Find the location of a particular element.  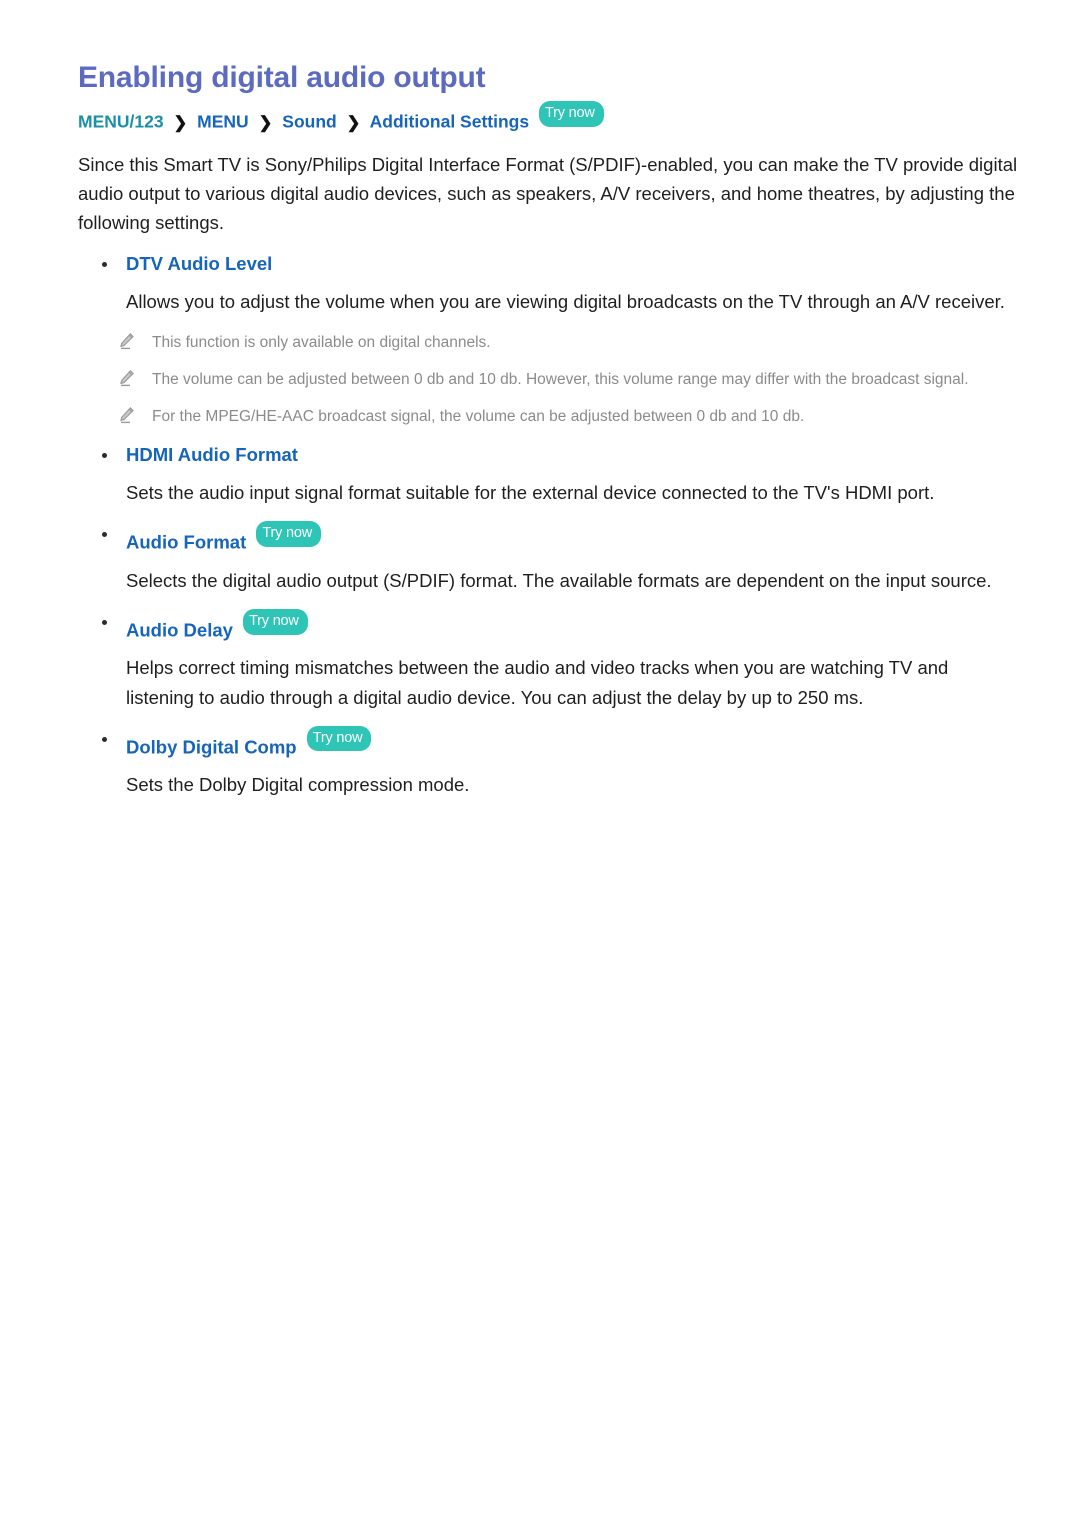

section-heading-hdmi-audio-format: HDMI Audio Format is located at coordinates (549, 455).